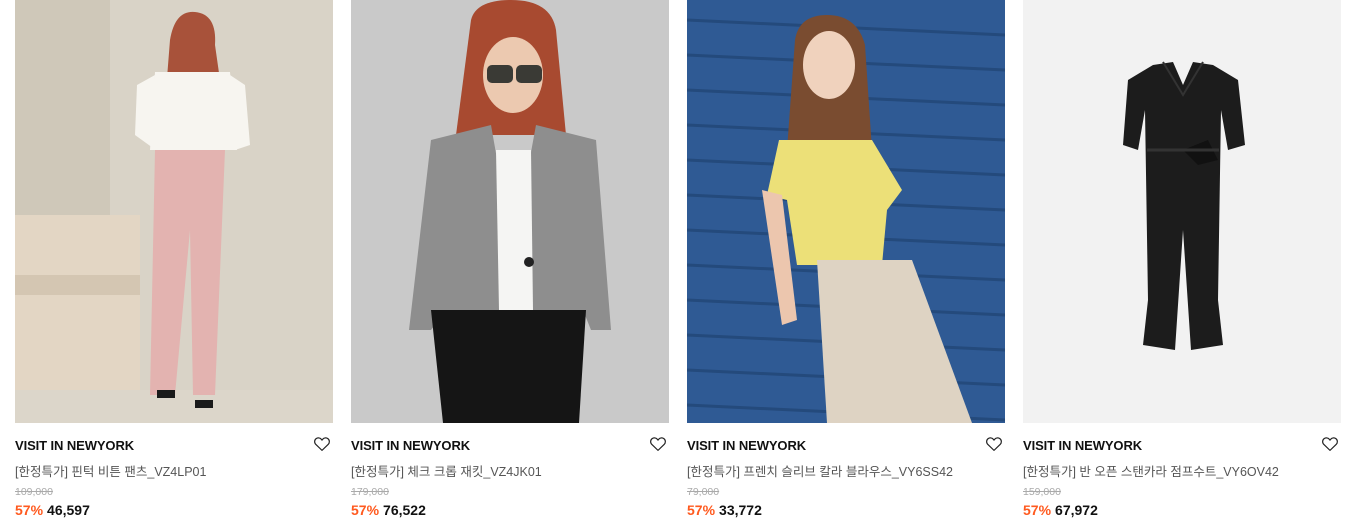 The height and width of the screenshot is (527, 1349). I want to click on sale-price-row: 57% 76,522, so click(388, 510).